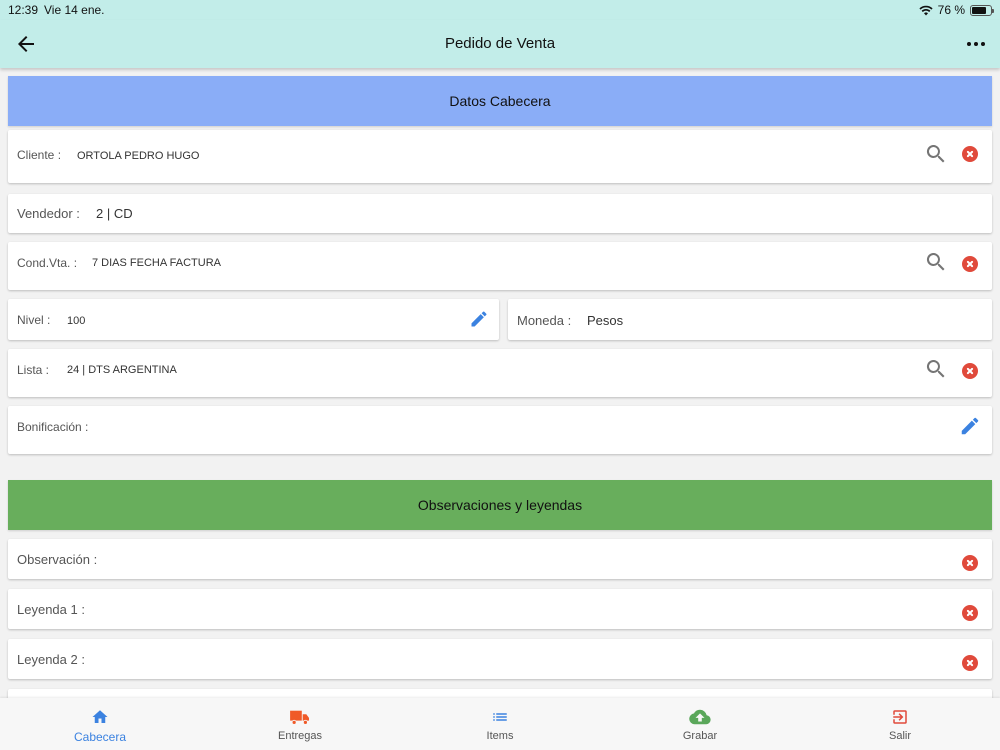 The width and height of the screenshot is (1000, 750). I want to click on more-options-button, so click(976, 44).